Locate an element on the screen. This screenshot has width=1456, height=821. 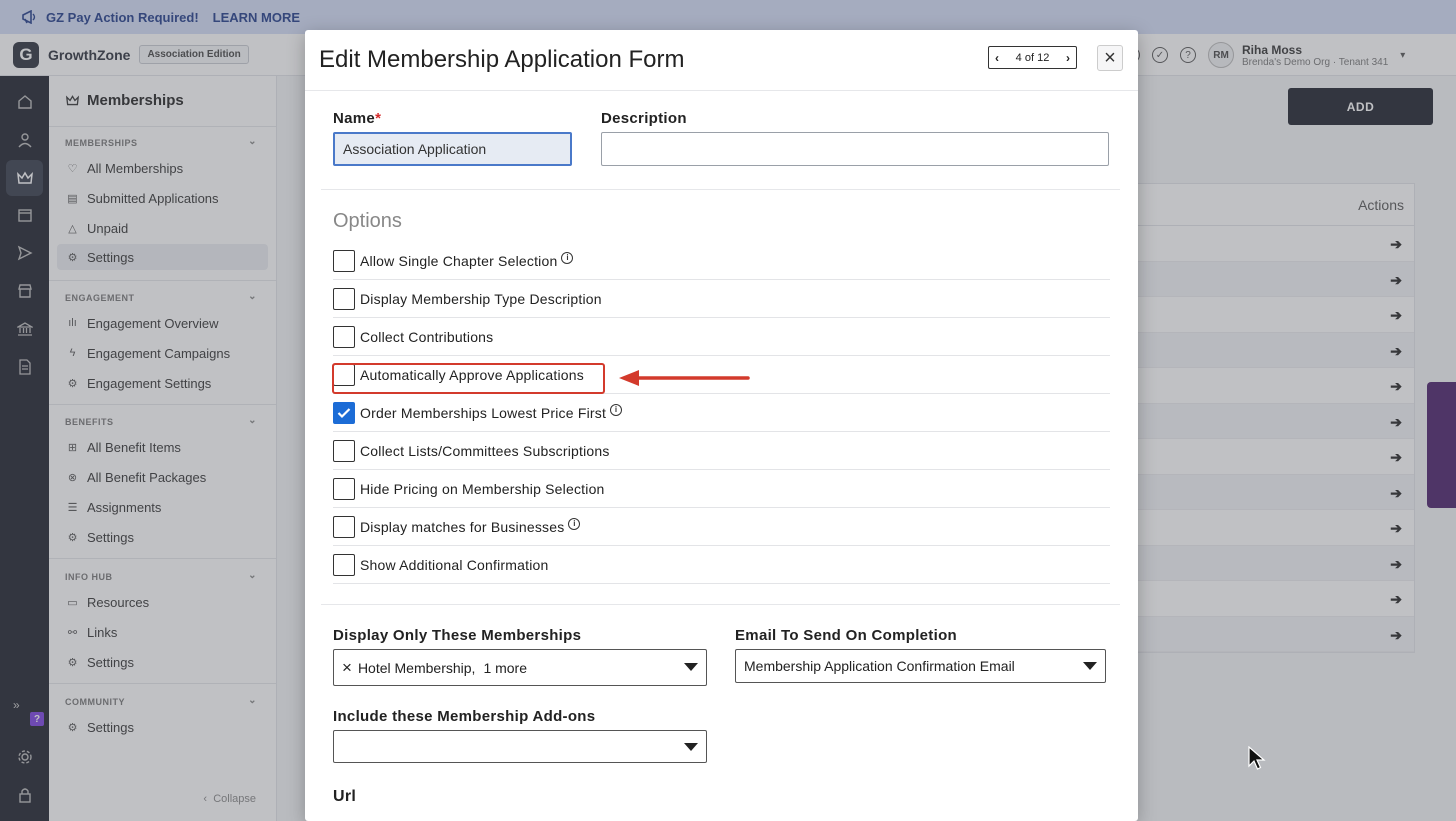
close-icon: × is located at coordinates (1110, 58).